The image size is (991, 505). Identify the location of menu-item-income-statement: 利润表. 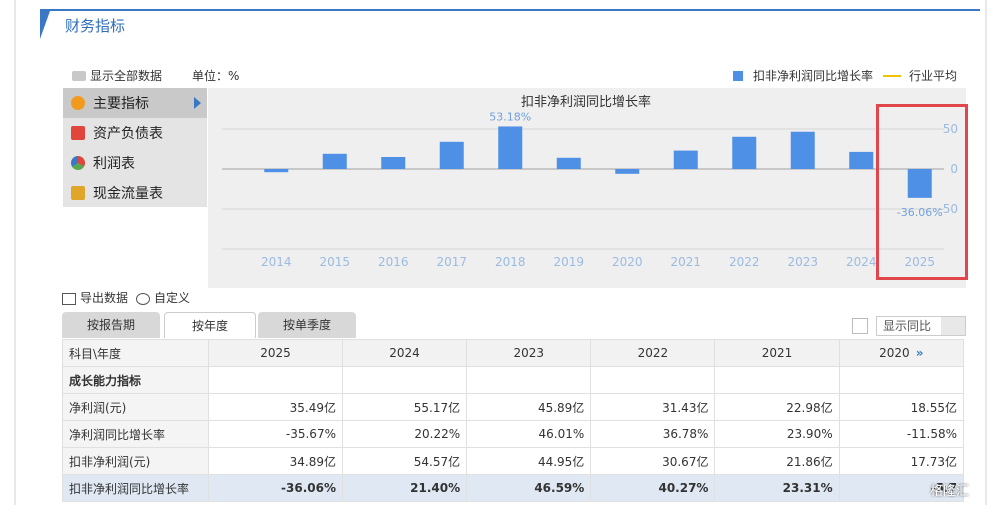
(135, 163).